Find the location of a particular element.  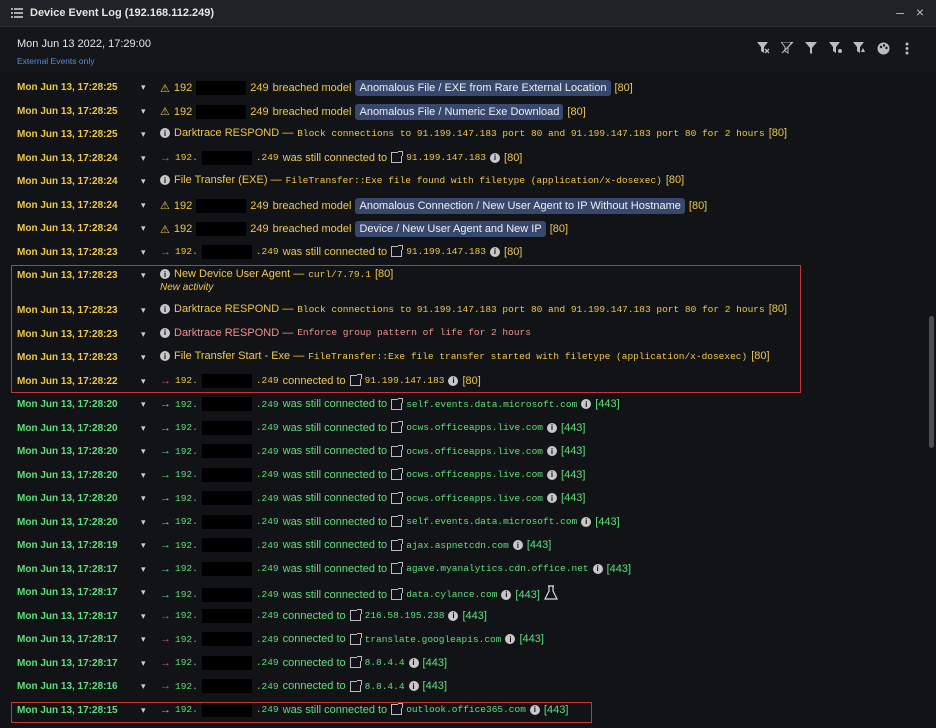

palette-icon is located at coordinates (883, 48).